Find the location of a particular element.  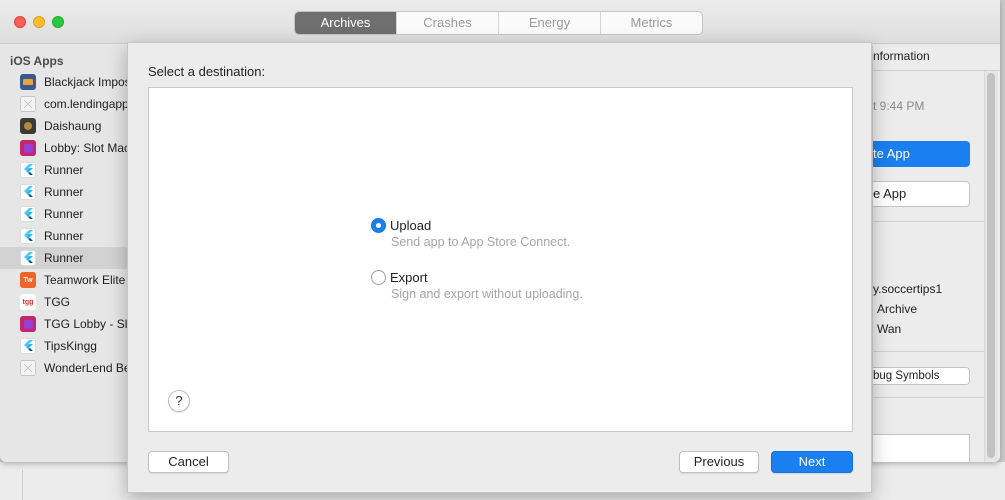

export-label: Export is located at coordinates (409, 277).